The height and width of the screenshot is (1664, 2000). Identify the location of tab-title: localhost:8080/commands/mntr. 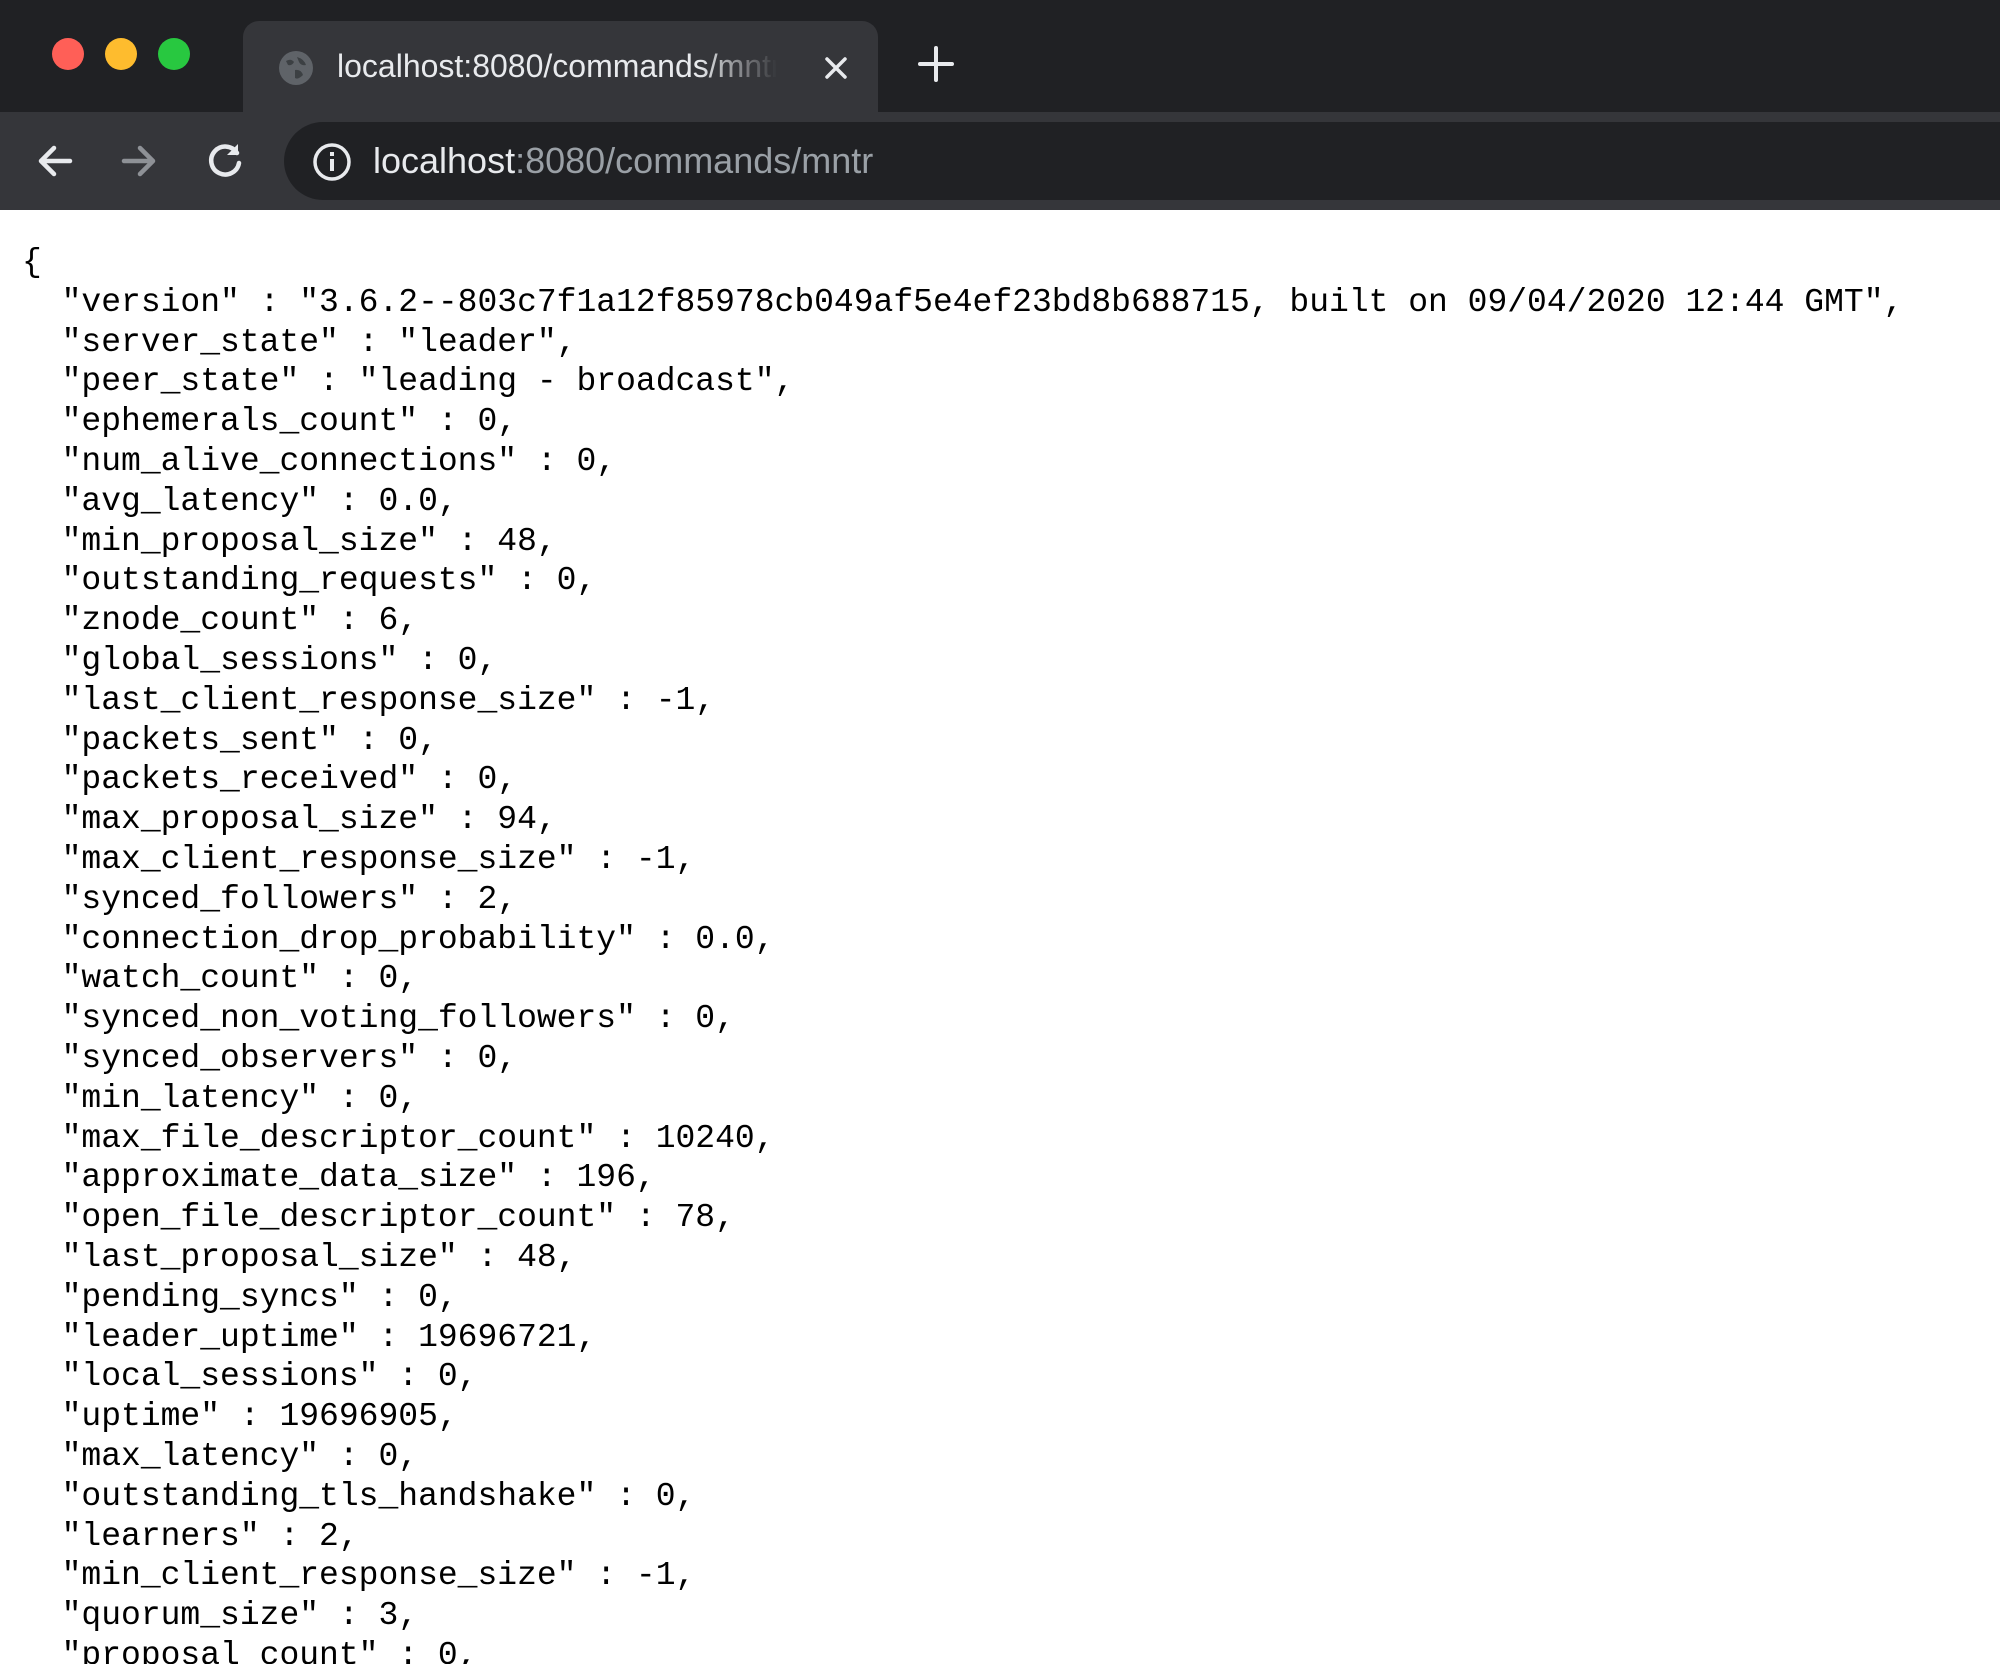
(557, 66).